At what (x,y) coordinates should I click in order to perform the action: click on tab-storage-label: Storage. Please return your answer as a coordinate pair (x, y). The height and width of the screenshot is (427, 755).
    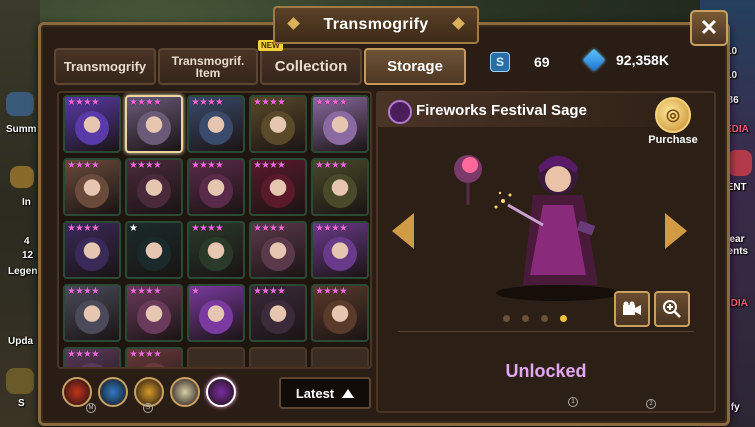
    Looking at the image, I should click on (415, 66).